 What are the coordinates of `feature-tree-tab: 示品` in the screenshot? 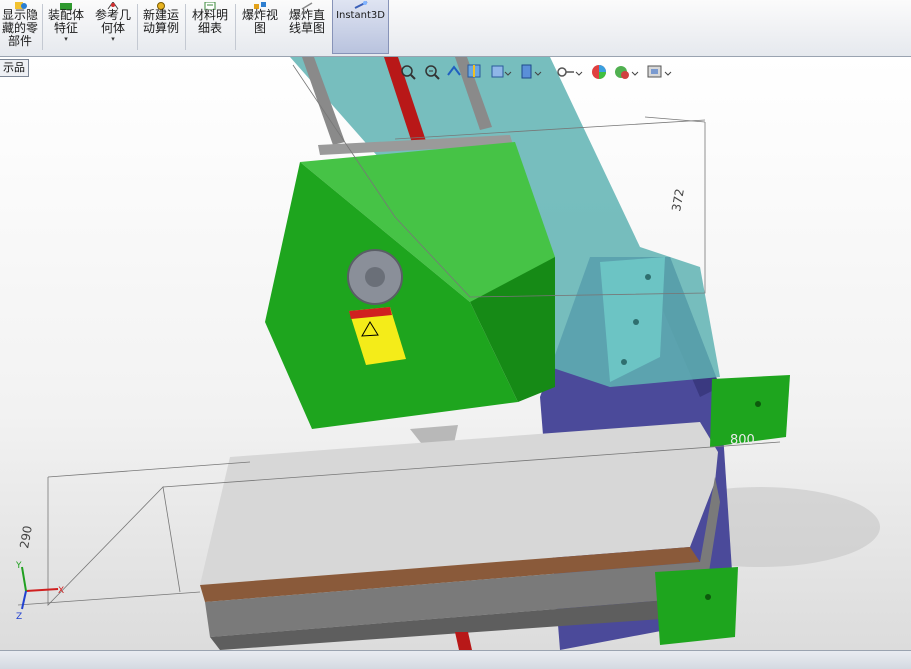 It's located at (14, 68).